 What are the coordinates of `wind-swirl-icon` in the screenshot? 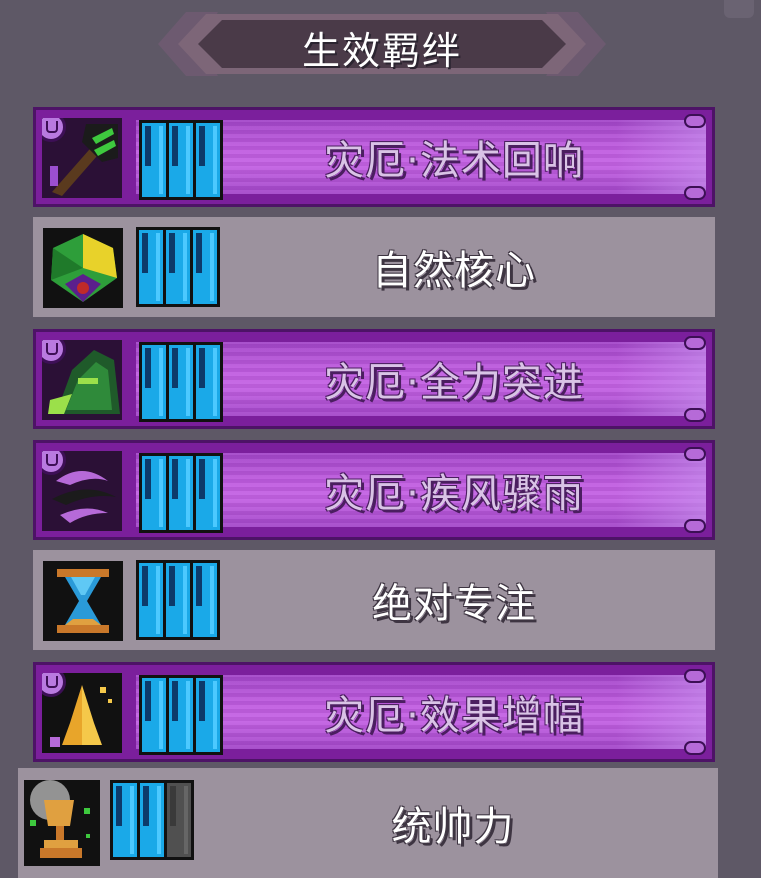 It's located at (82, 491).